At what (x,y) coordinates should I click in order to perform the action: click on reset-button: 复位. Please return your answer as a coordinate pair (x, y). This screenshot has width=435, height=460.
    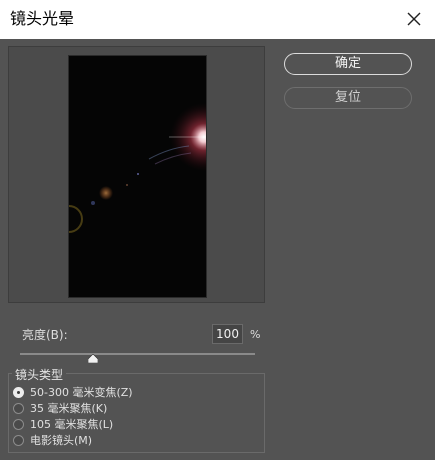
    Looking at the image, I should click on (348, 98).